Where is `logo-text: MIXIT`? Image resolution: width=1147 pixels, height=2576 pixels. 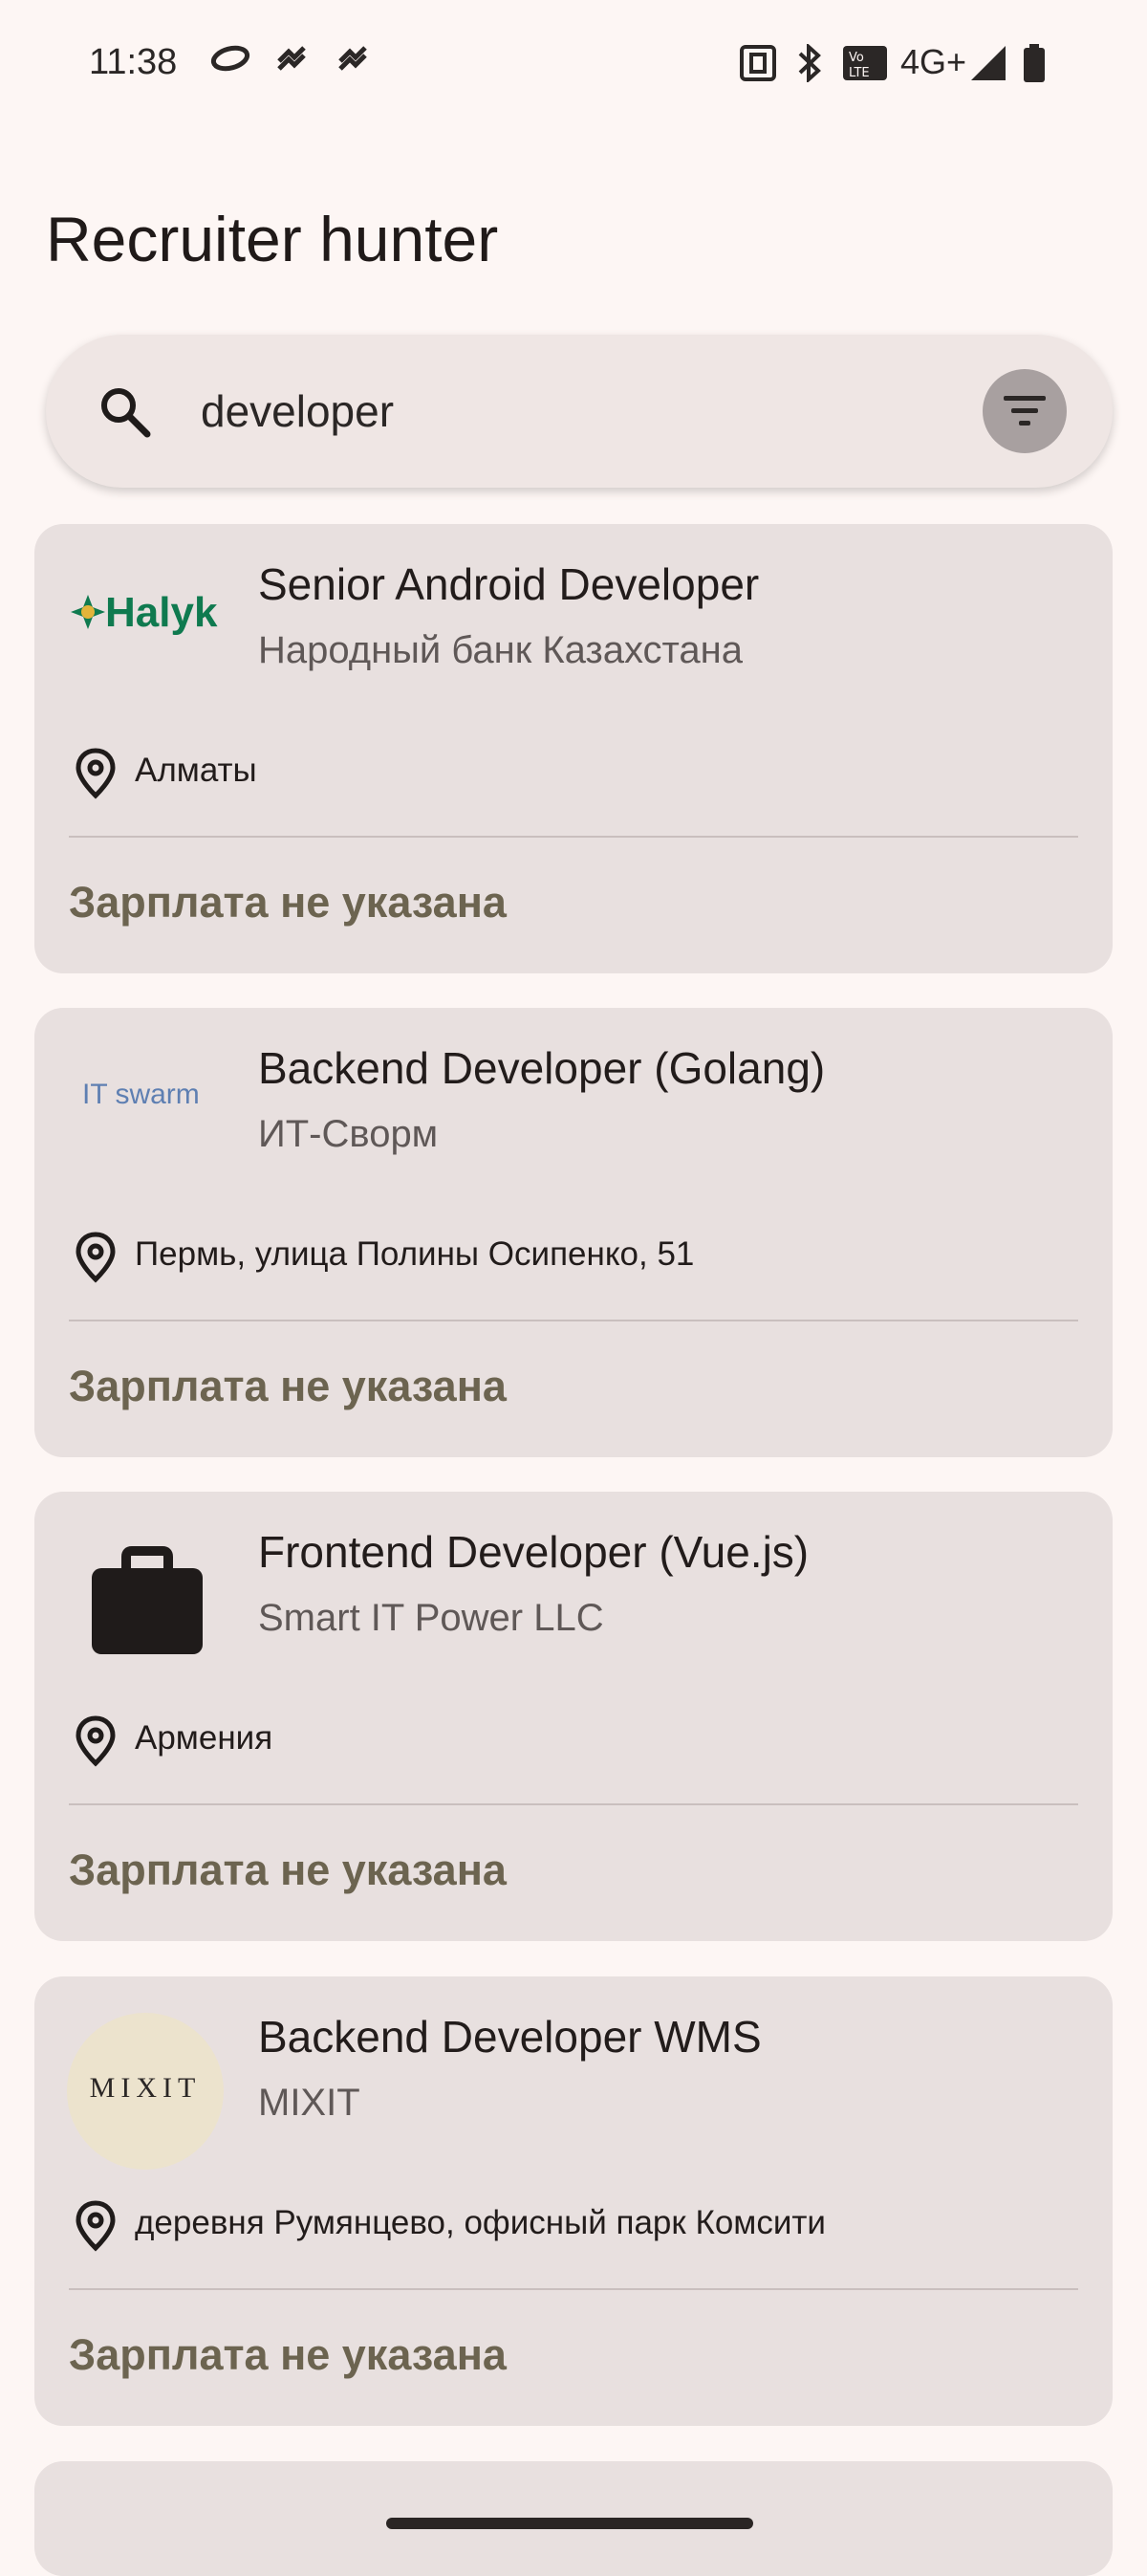
logo-text: MIXIT is located at coordinates (145, 2088).